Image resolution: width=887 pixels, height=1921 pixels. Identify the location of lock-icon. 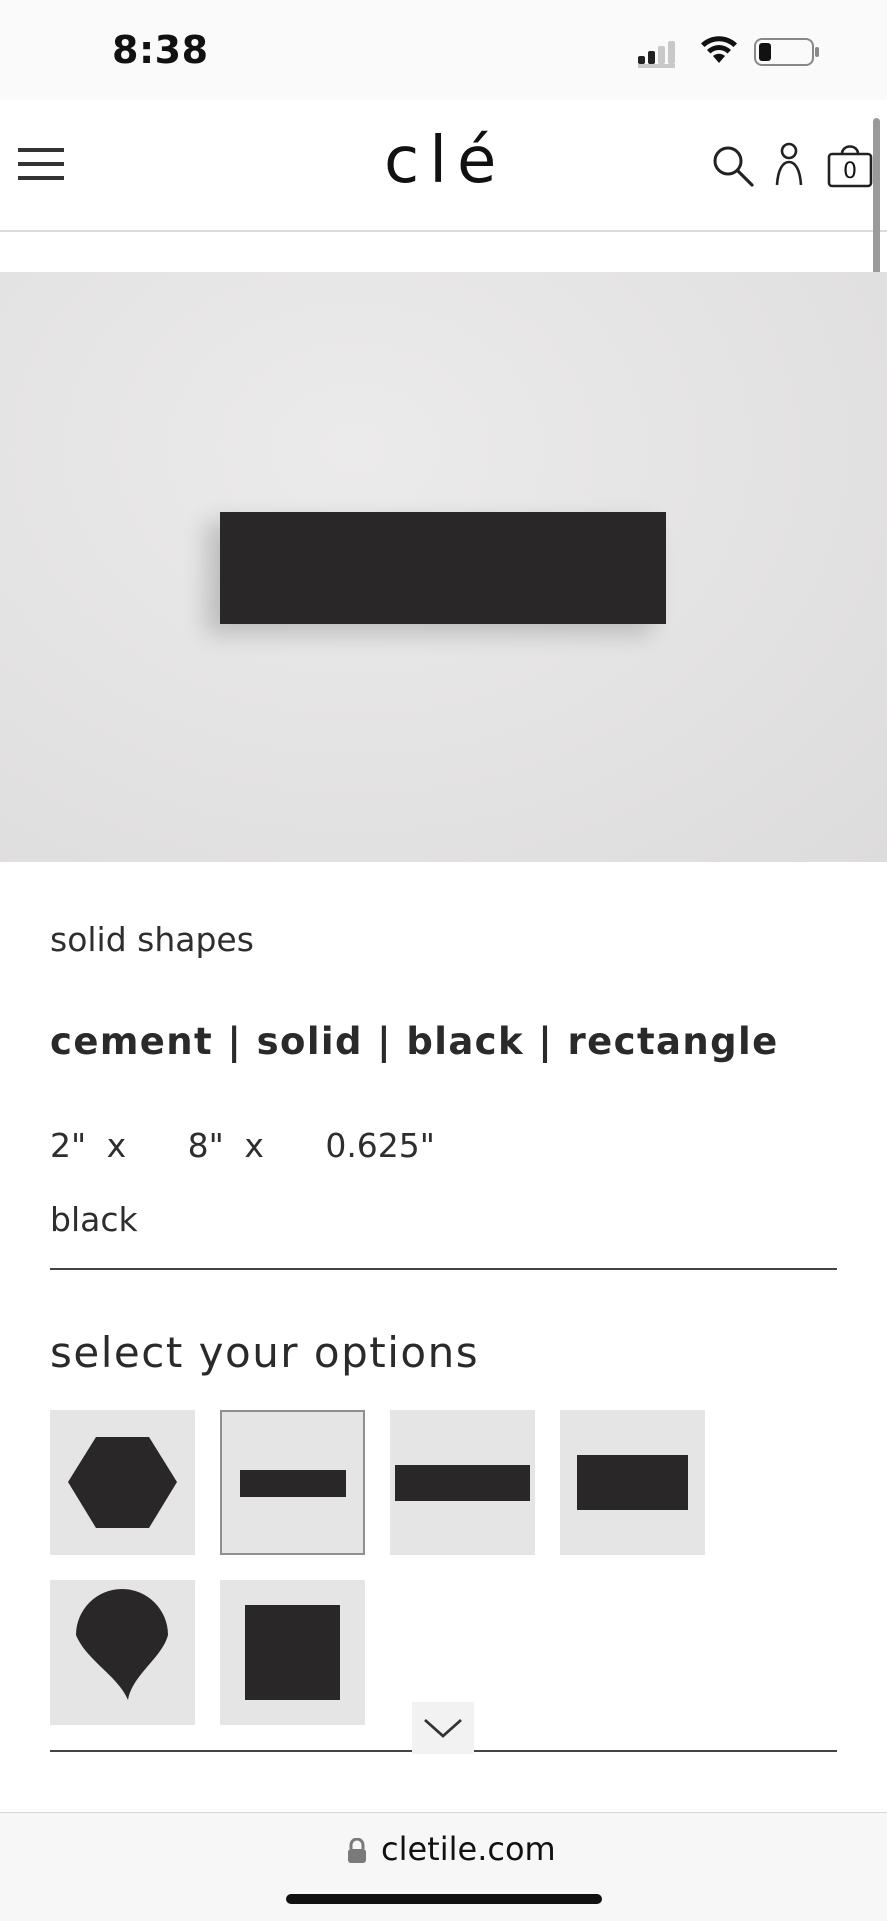
(357, 1850).